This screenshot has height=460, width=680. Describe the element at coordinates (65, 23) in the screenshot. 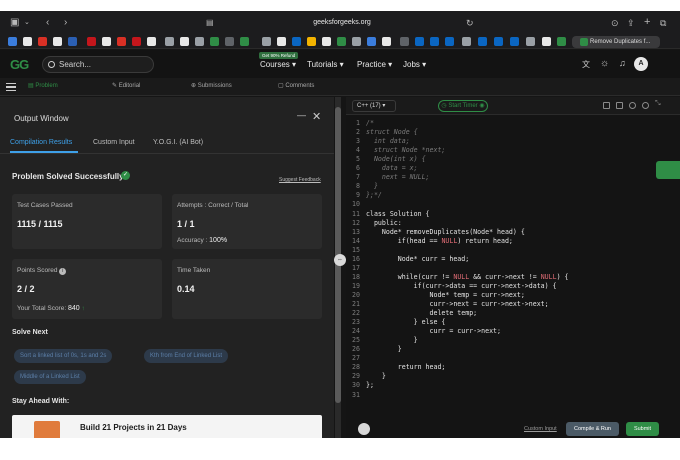

I see `forward-icon: ›` at that location.